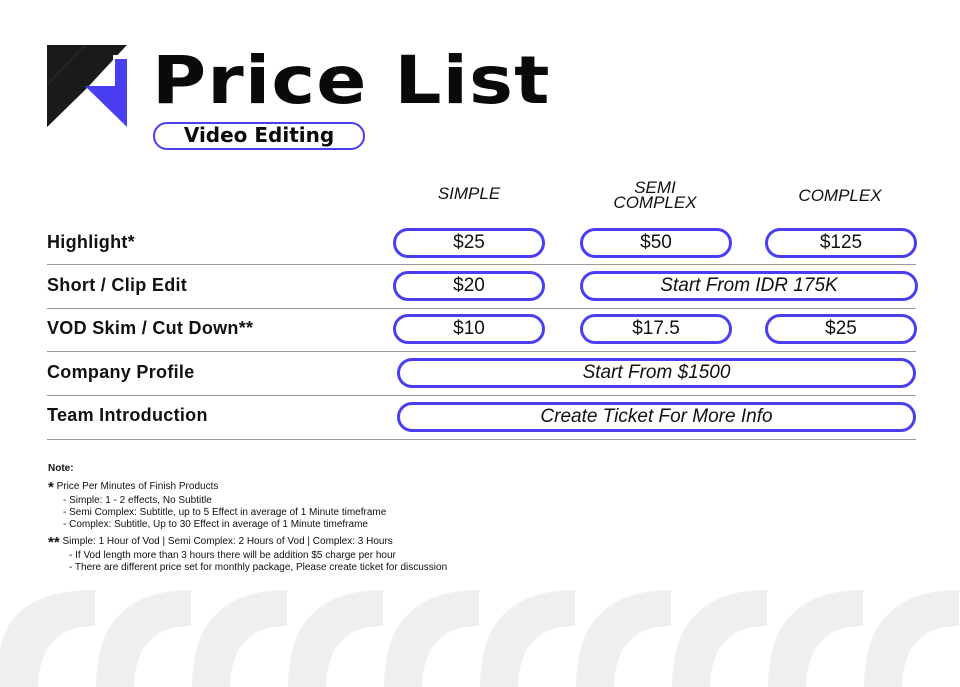 Image resolution: width=960 pixels, height=687 pixels. I want to click on price-vod-semi: $17.5, so click(656, 329).